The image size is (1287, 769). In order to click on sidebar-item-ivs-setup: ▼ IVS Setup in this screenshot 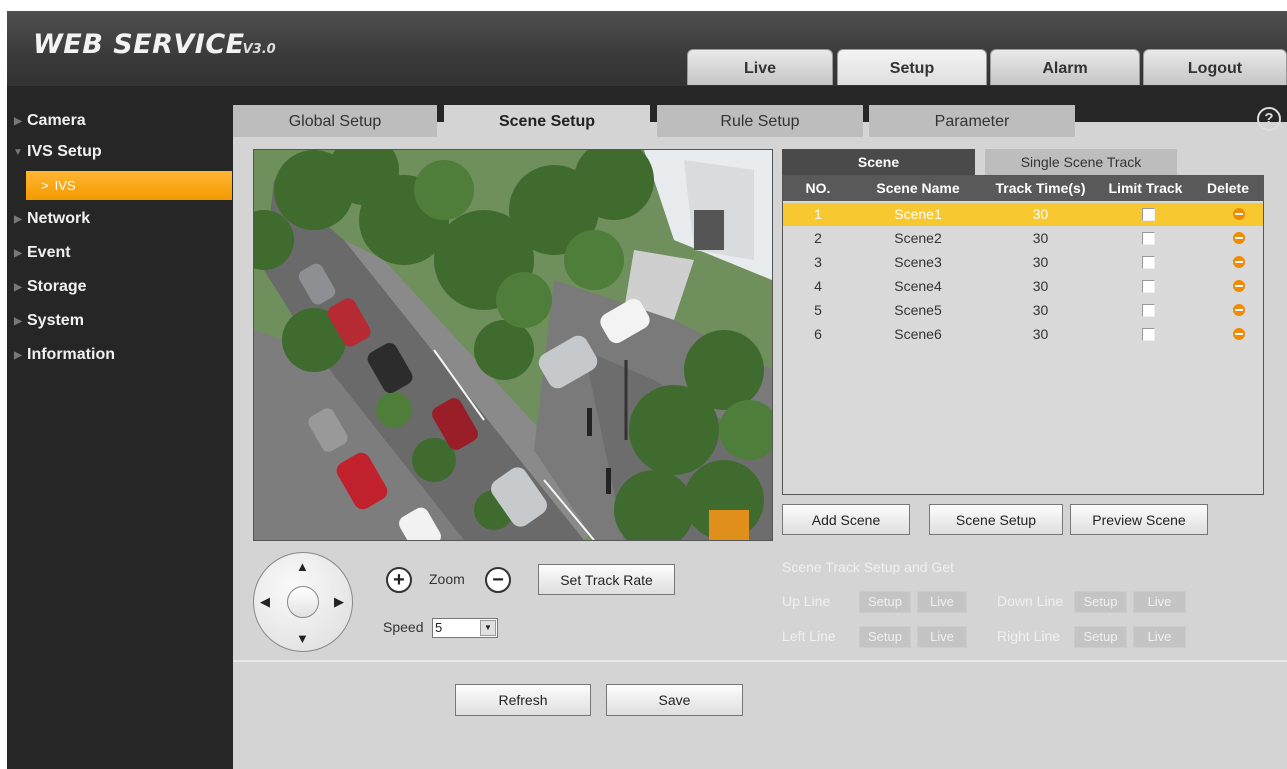, I will do `click(120, 152)`.